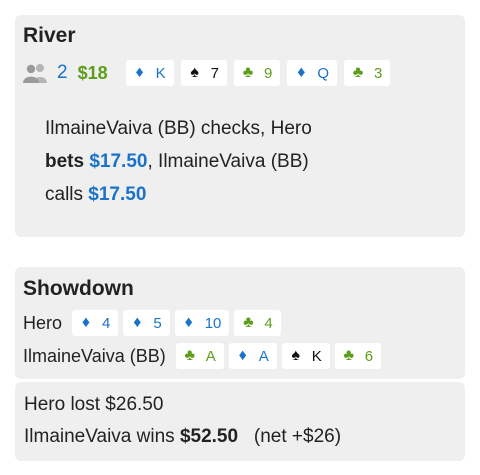 Image resolution: width=480 pixels, height=475 pixels. I want to click on hole-cards: ♦ 4 ♦ 5 ♦ 10 ♣ 4, so click(179, 323).